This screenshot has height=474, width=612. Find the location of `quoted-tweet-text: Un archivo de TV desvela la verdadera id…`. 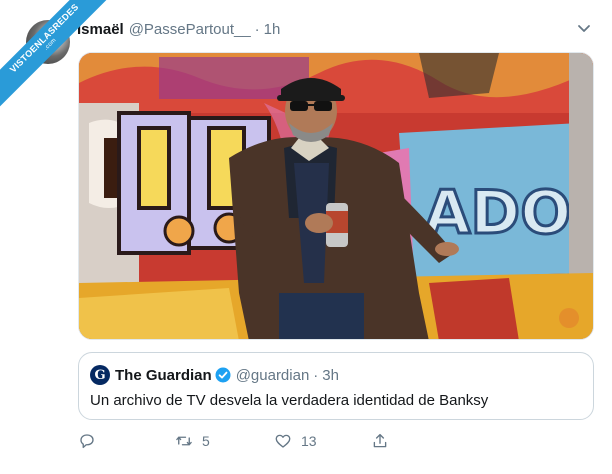

quoted-tweet-text: Un archivo de TV desvela la verdadera id… is located at coordinates (289, 400).